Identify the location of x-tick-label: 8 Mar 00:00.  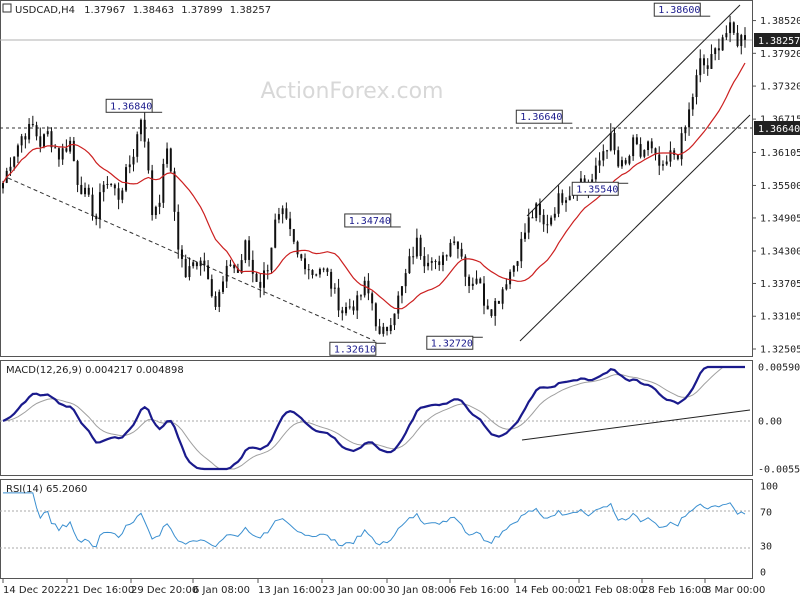
(735, 590).